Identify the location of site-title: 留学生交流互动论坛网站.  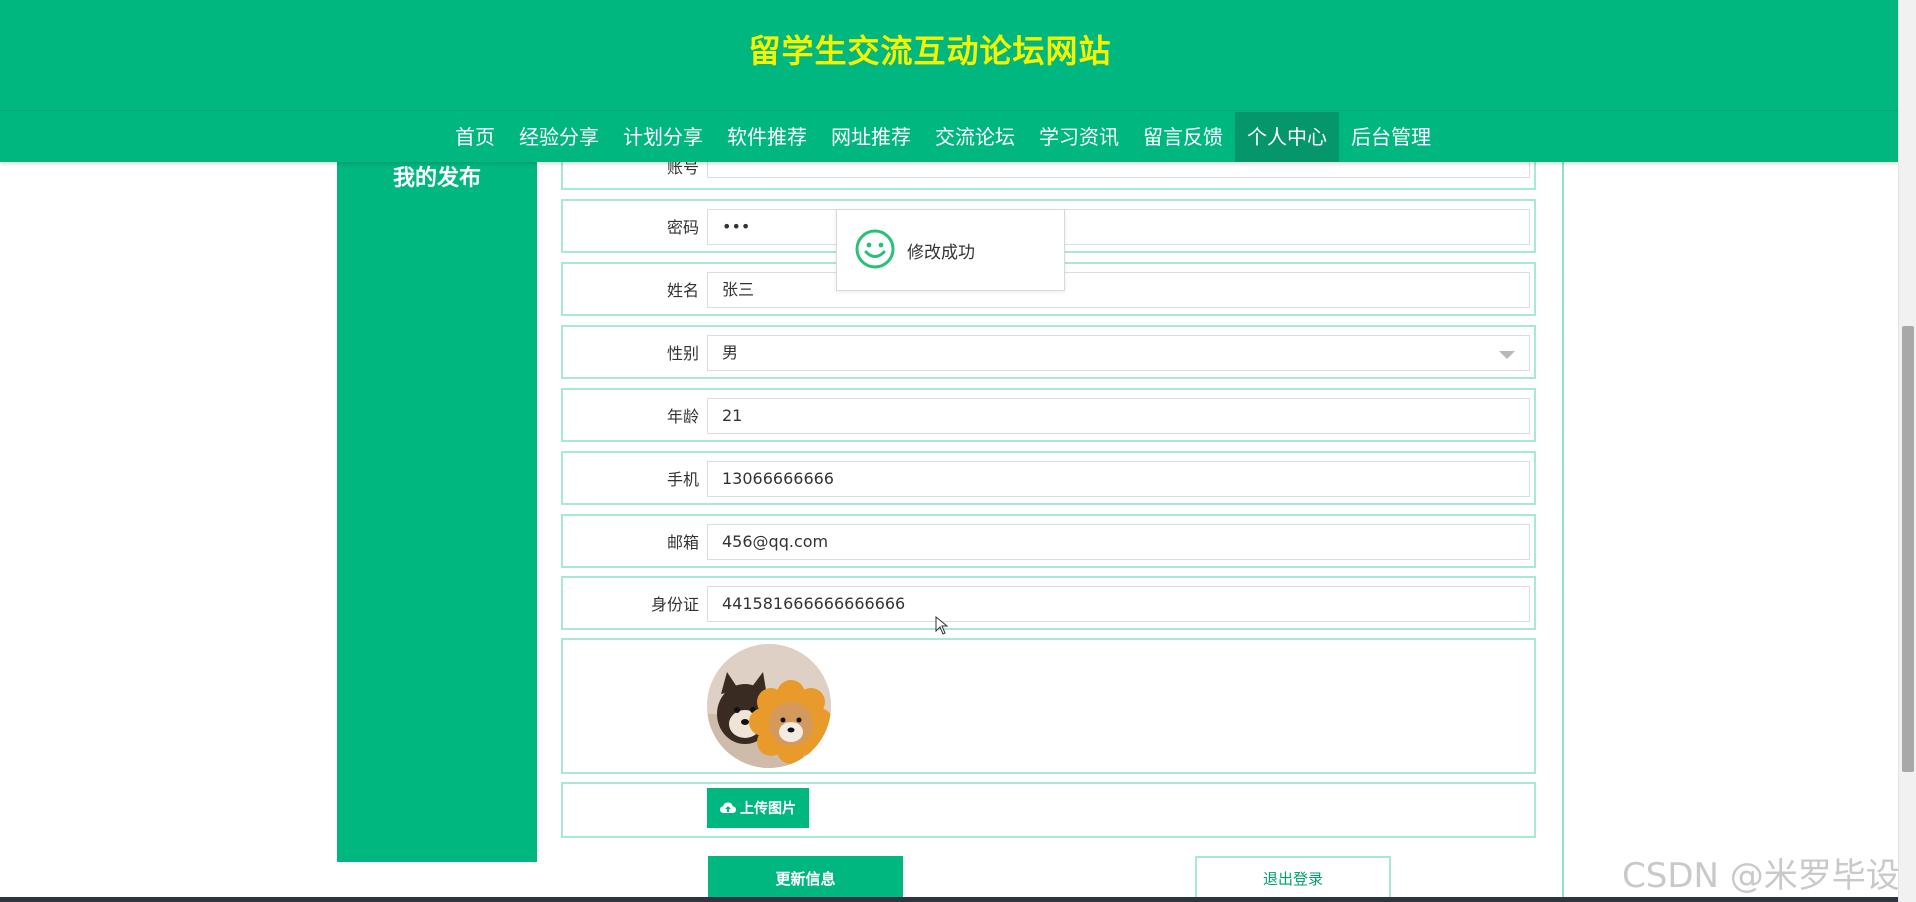
(930, 51).